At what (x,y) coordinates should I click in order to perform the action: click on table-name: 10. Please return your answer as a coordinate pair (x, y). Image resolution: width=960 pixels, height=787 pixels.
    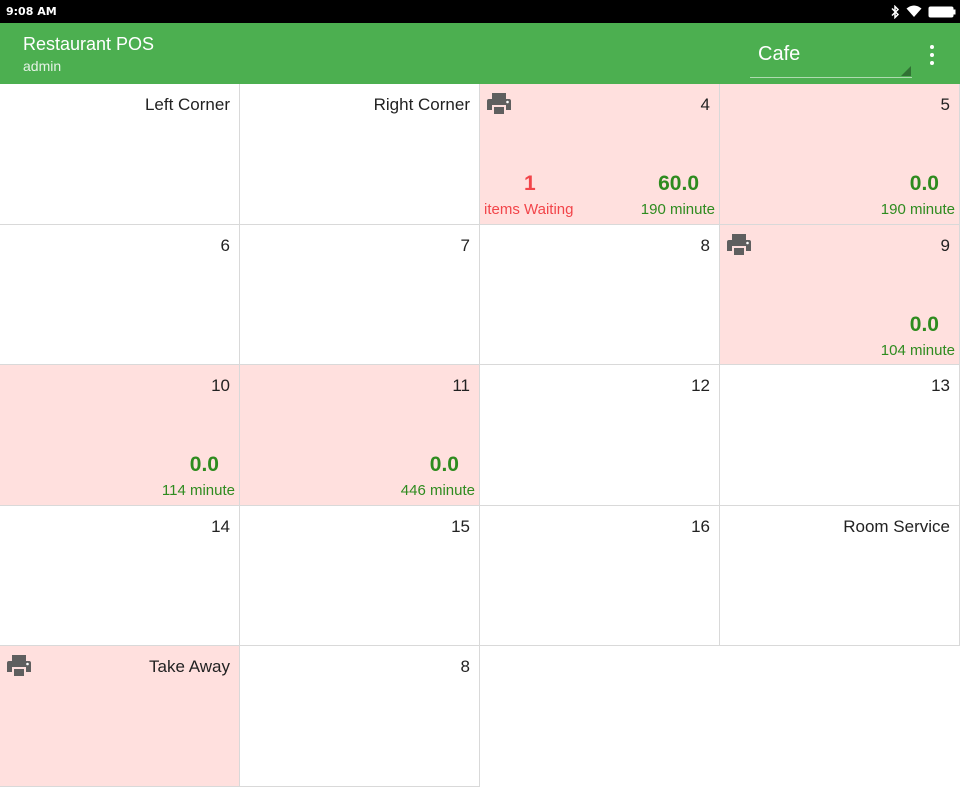
    Looking at the image, I should click on (220, 385).